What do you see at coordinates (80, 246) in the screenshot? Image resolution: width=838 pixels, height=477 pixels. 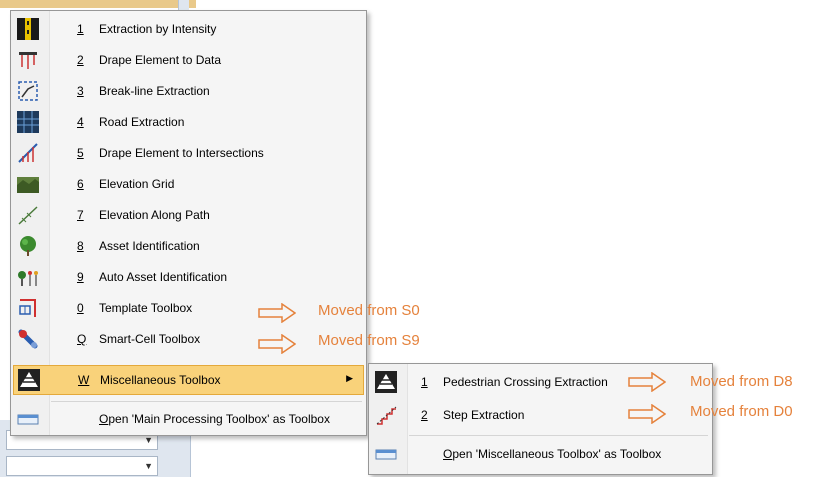 I see `menu-item-mnemonic: 8` at bounding box center [80, 246].